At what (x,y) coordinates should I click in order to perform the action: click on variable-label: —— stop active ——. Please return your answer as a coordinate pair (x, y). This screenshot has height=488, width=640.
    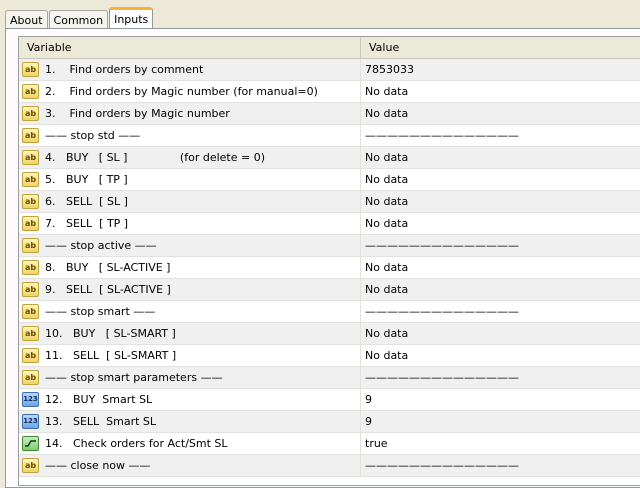
    Looking at the image, I should click on (101, 245).